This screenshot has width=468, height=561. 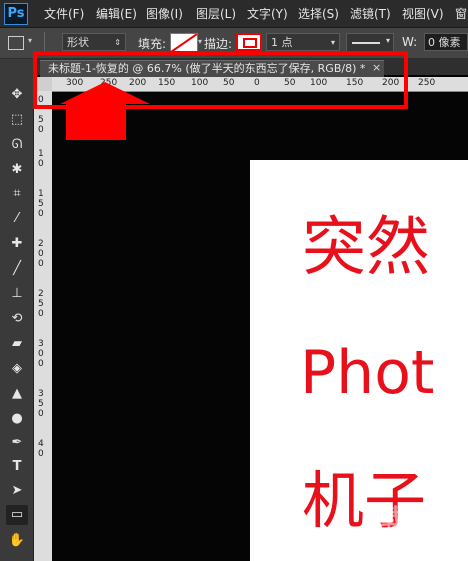 I want to click on menu-type: 文字(Y), so click(x=267, y=13).